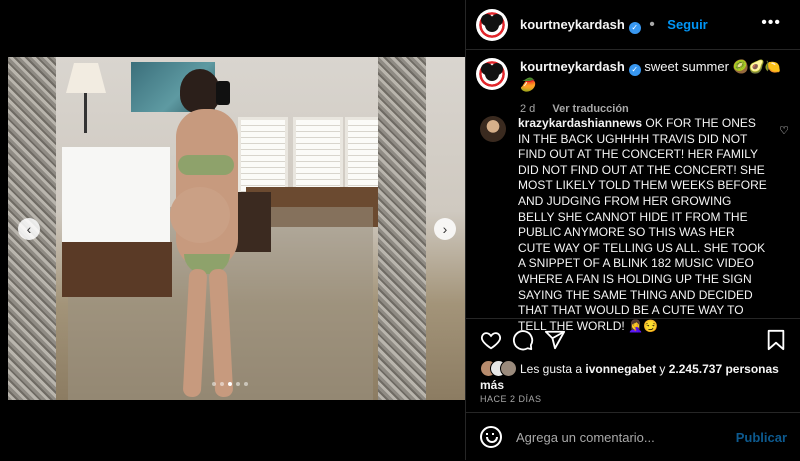 The height and width of the screenshot is (461, 800). I want to click on likes-middle: y, so click(662, 369).